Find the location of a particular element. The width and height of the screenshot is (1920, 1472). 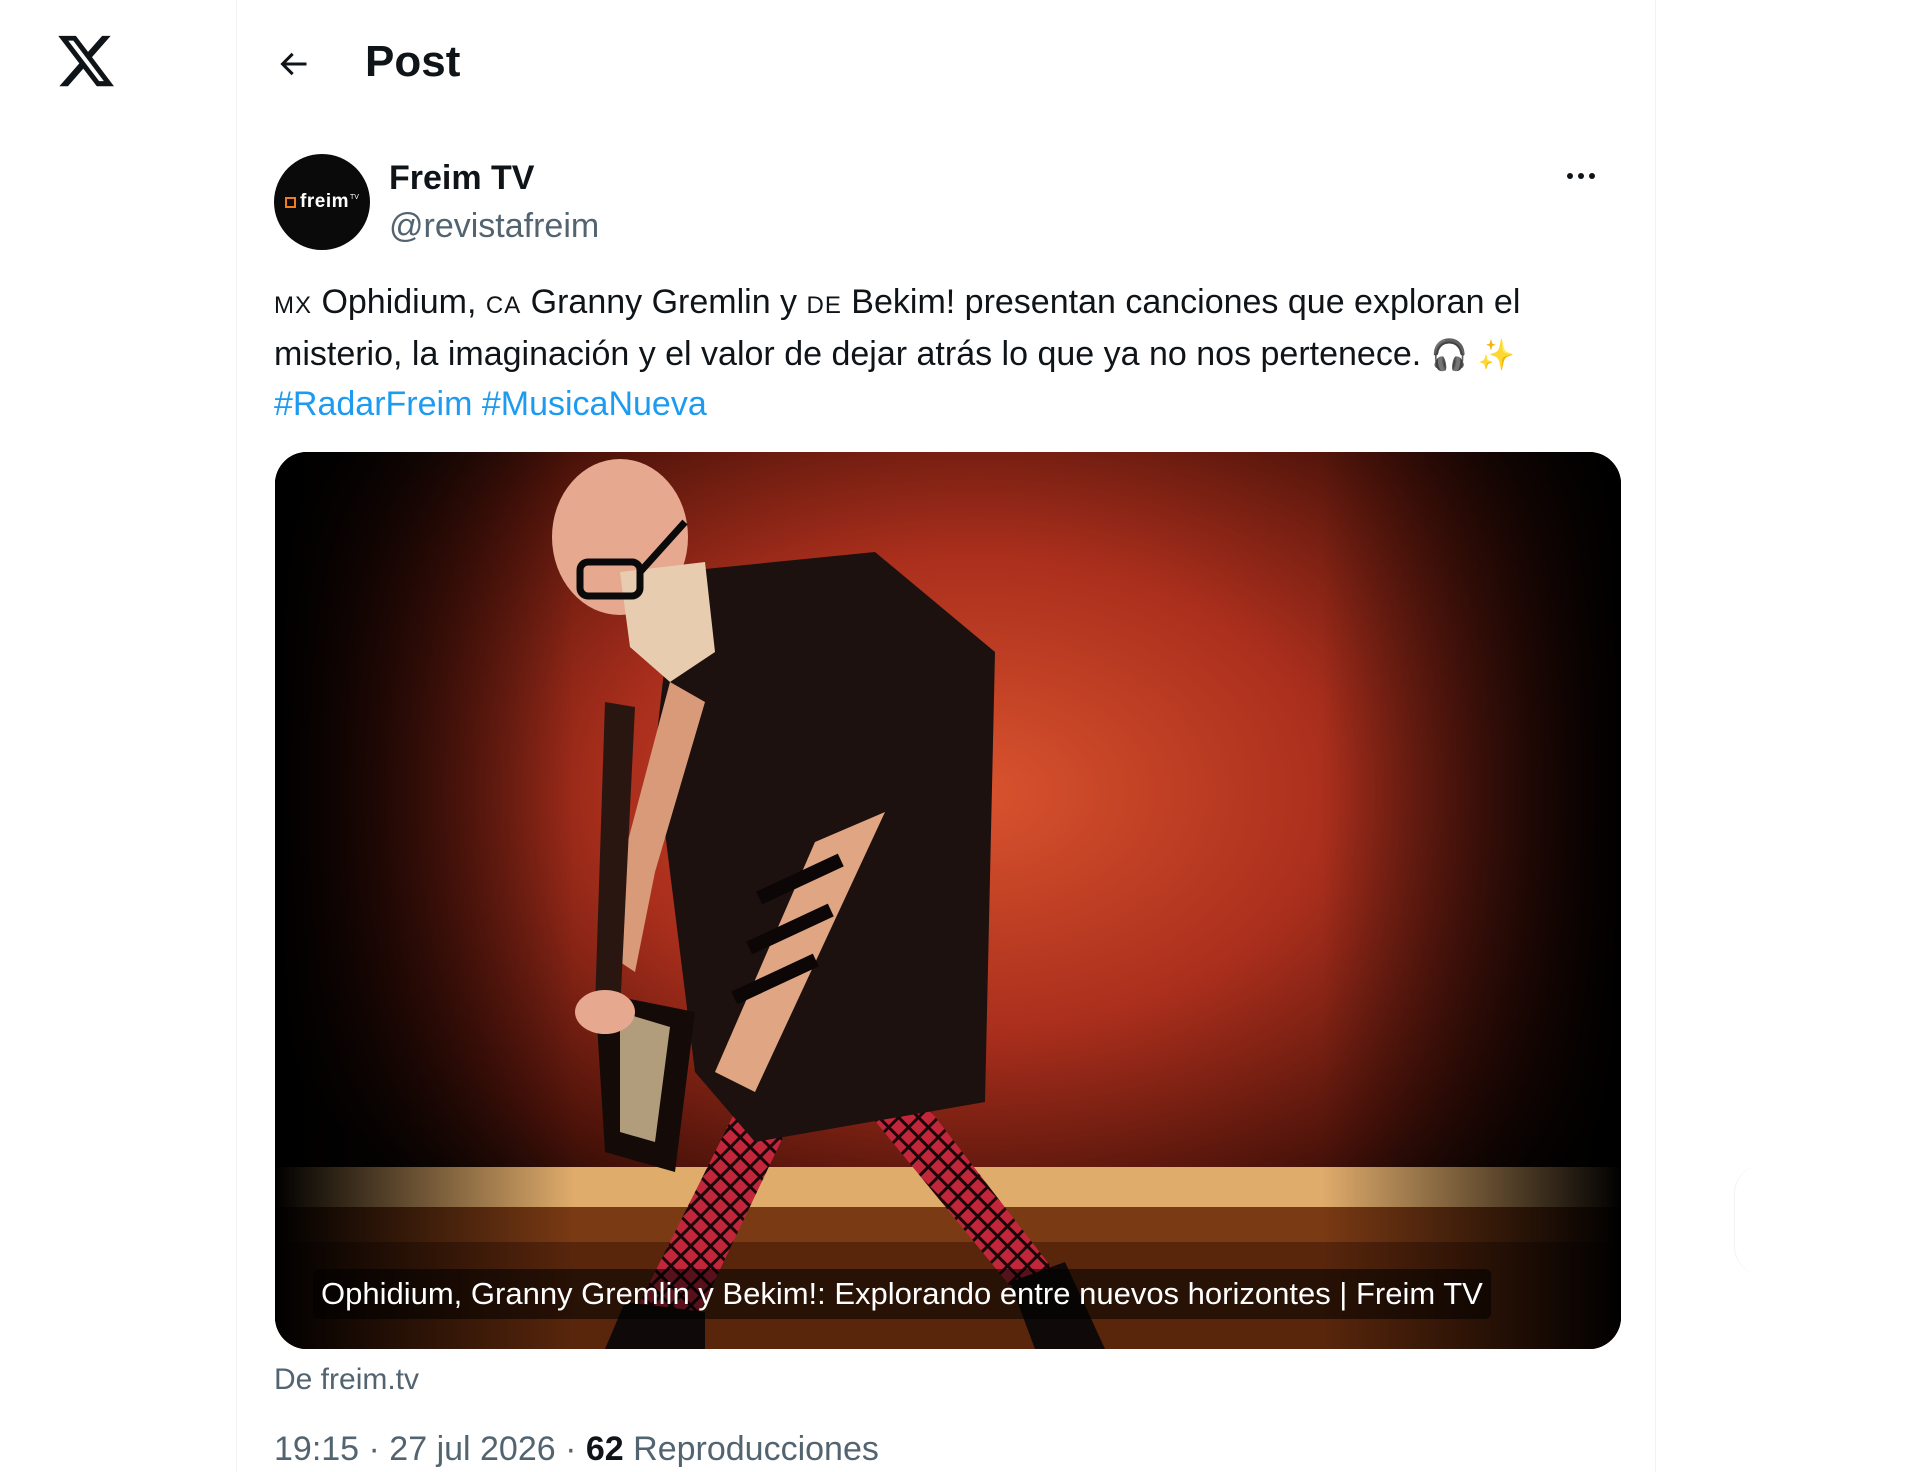

headphones-icon: 🎧 is located at coordinates (1449, 355).